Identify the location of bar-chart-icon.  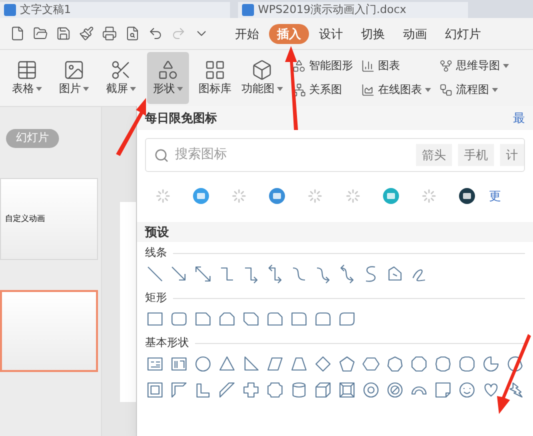
(368, 66).